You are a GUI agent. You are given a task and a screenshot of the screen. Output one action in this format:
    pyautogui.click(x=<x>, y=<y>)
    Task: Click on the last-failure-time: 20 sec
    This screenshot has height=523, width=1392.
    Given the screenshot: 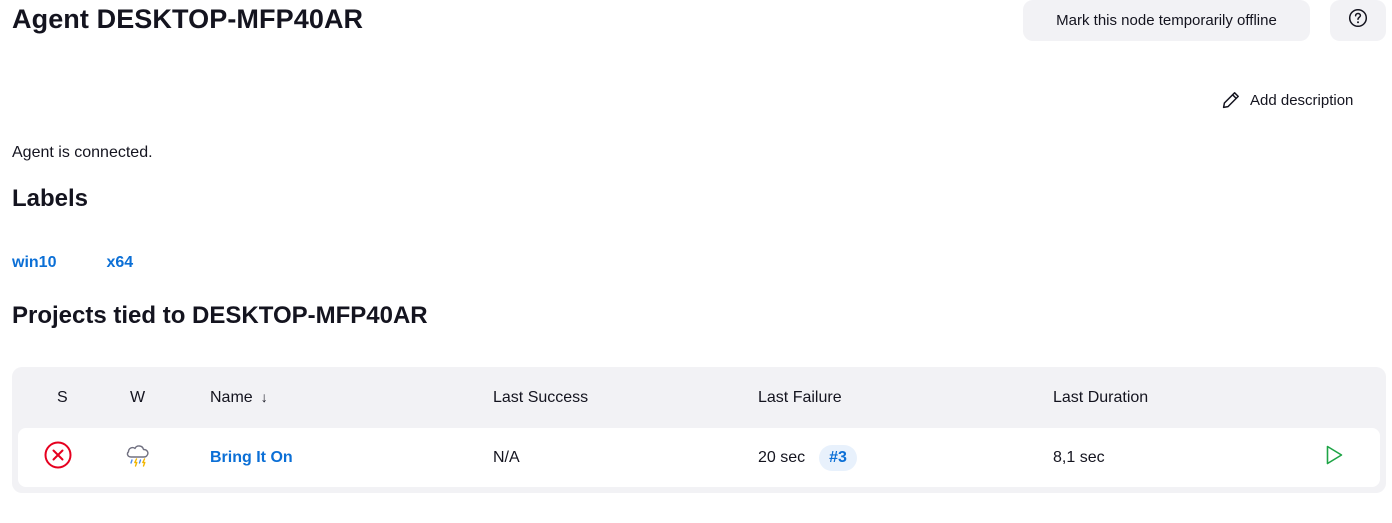 What is the action you would take?
    pyautogui.click(x=782, y=457)
    